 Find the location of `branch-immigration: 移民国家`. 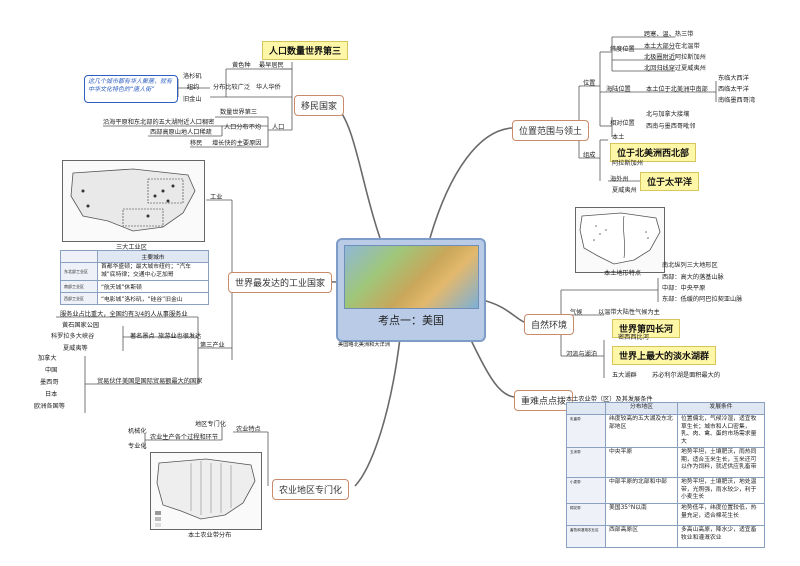

branch-immigration: 移民国家 is located at coordinates (319, 105).